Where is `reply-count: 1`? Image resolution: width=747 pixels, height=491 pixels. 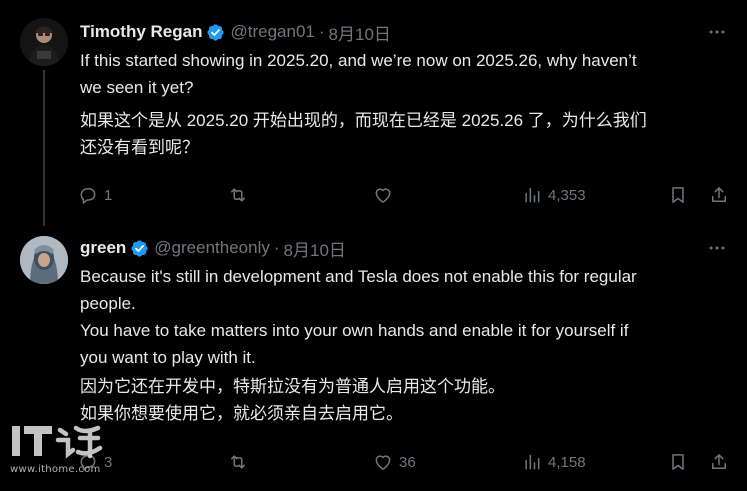
reply-count: 1 is located at coordinates (108, 195).